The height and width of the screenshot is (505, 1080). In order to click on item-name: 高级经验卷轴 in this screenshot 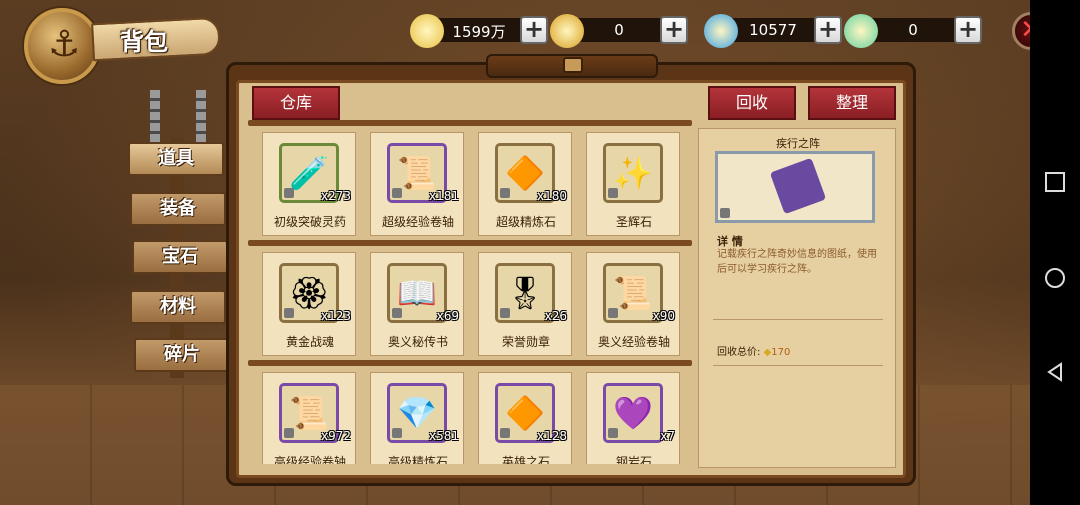, I will do `click(309, 459)`.